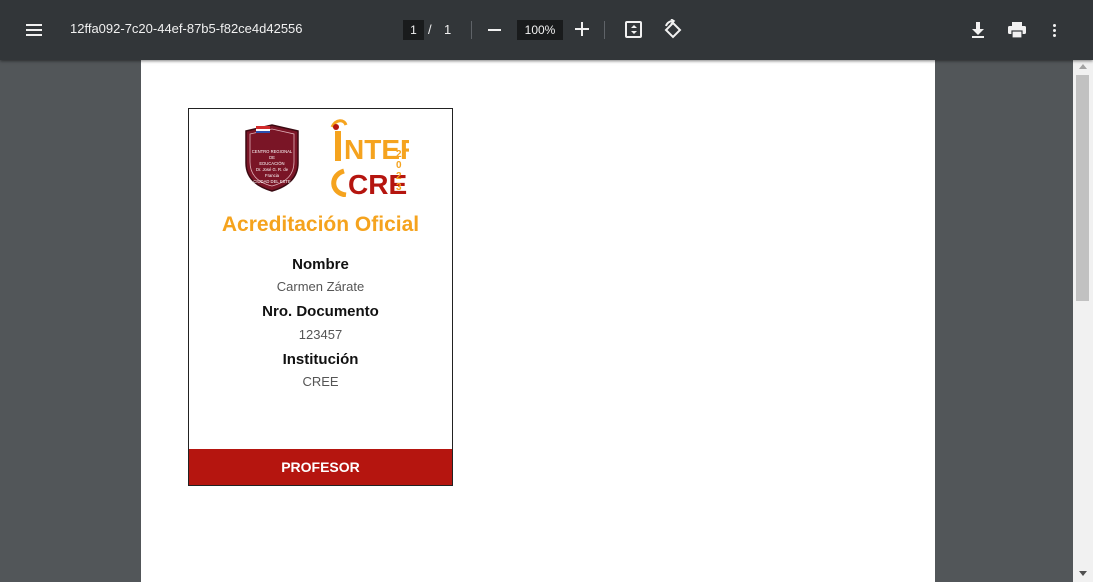  What do you see at coordinates (1017, 30) in the screenshot?
I see `print-icon` at bounding box center [1017, 30].